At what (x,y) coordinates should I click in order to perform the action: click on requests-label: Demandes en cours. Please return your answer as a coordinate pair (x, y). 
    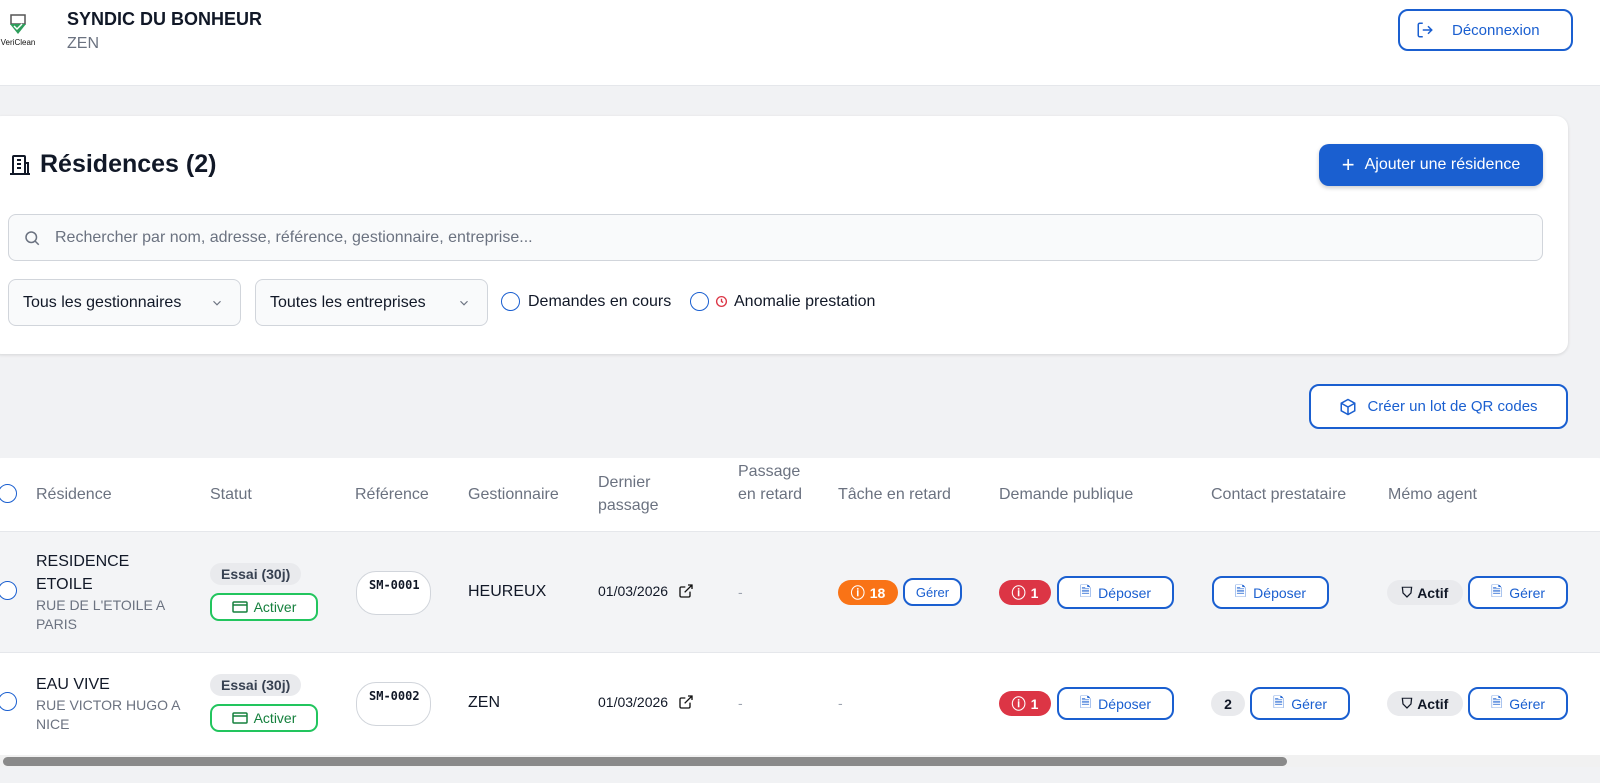
    Looking at the image, I should click on (600, 301).